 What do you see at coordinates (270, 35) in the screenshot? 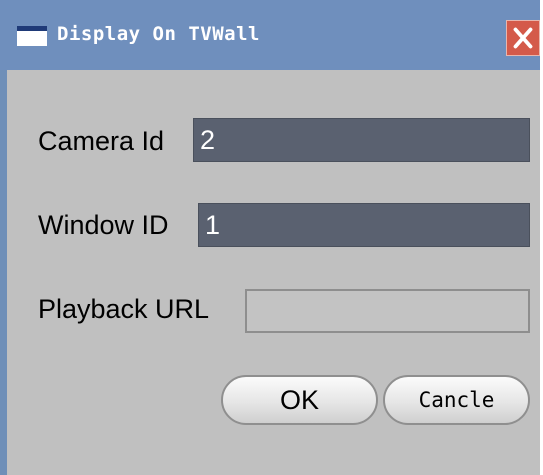
I see `title-bar: Display On TVWall` at bounding box center [270, 35].